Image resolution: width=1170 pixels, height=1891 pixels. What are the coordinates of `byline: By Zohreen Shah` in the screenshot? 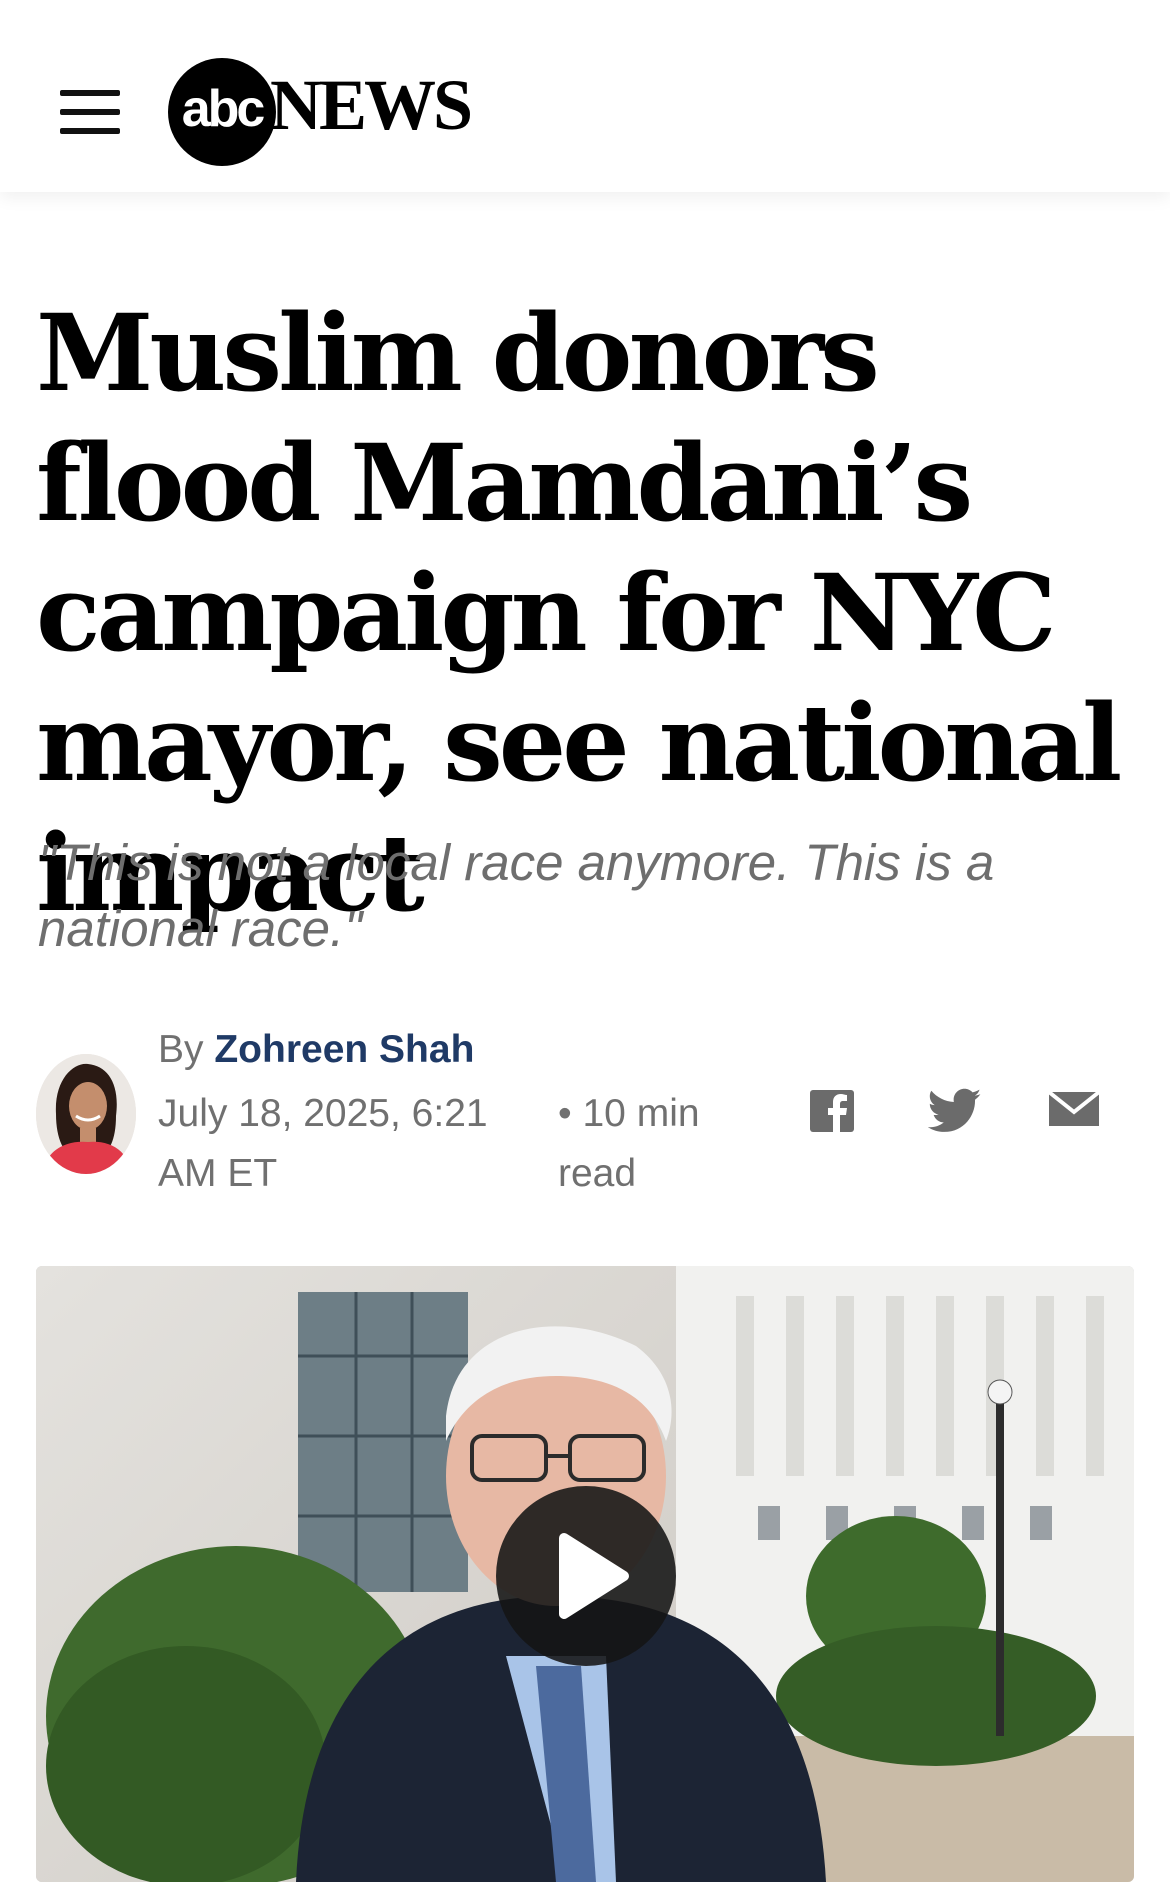 It's located at (316, 1050).